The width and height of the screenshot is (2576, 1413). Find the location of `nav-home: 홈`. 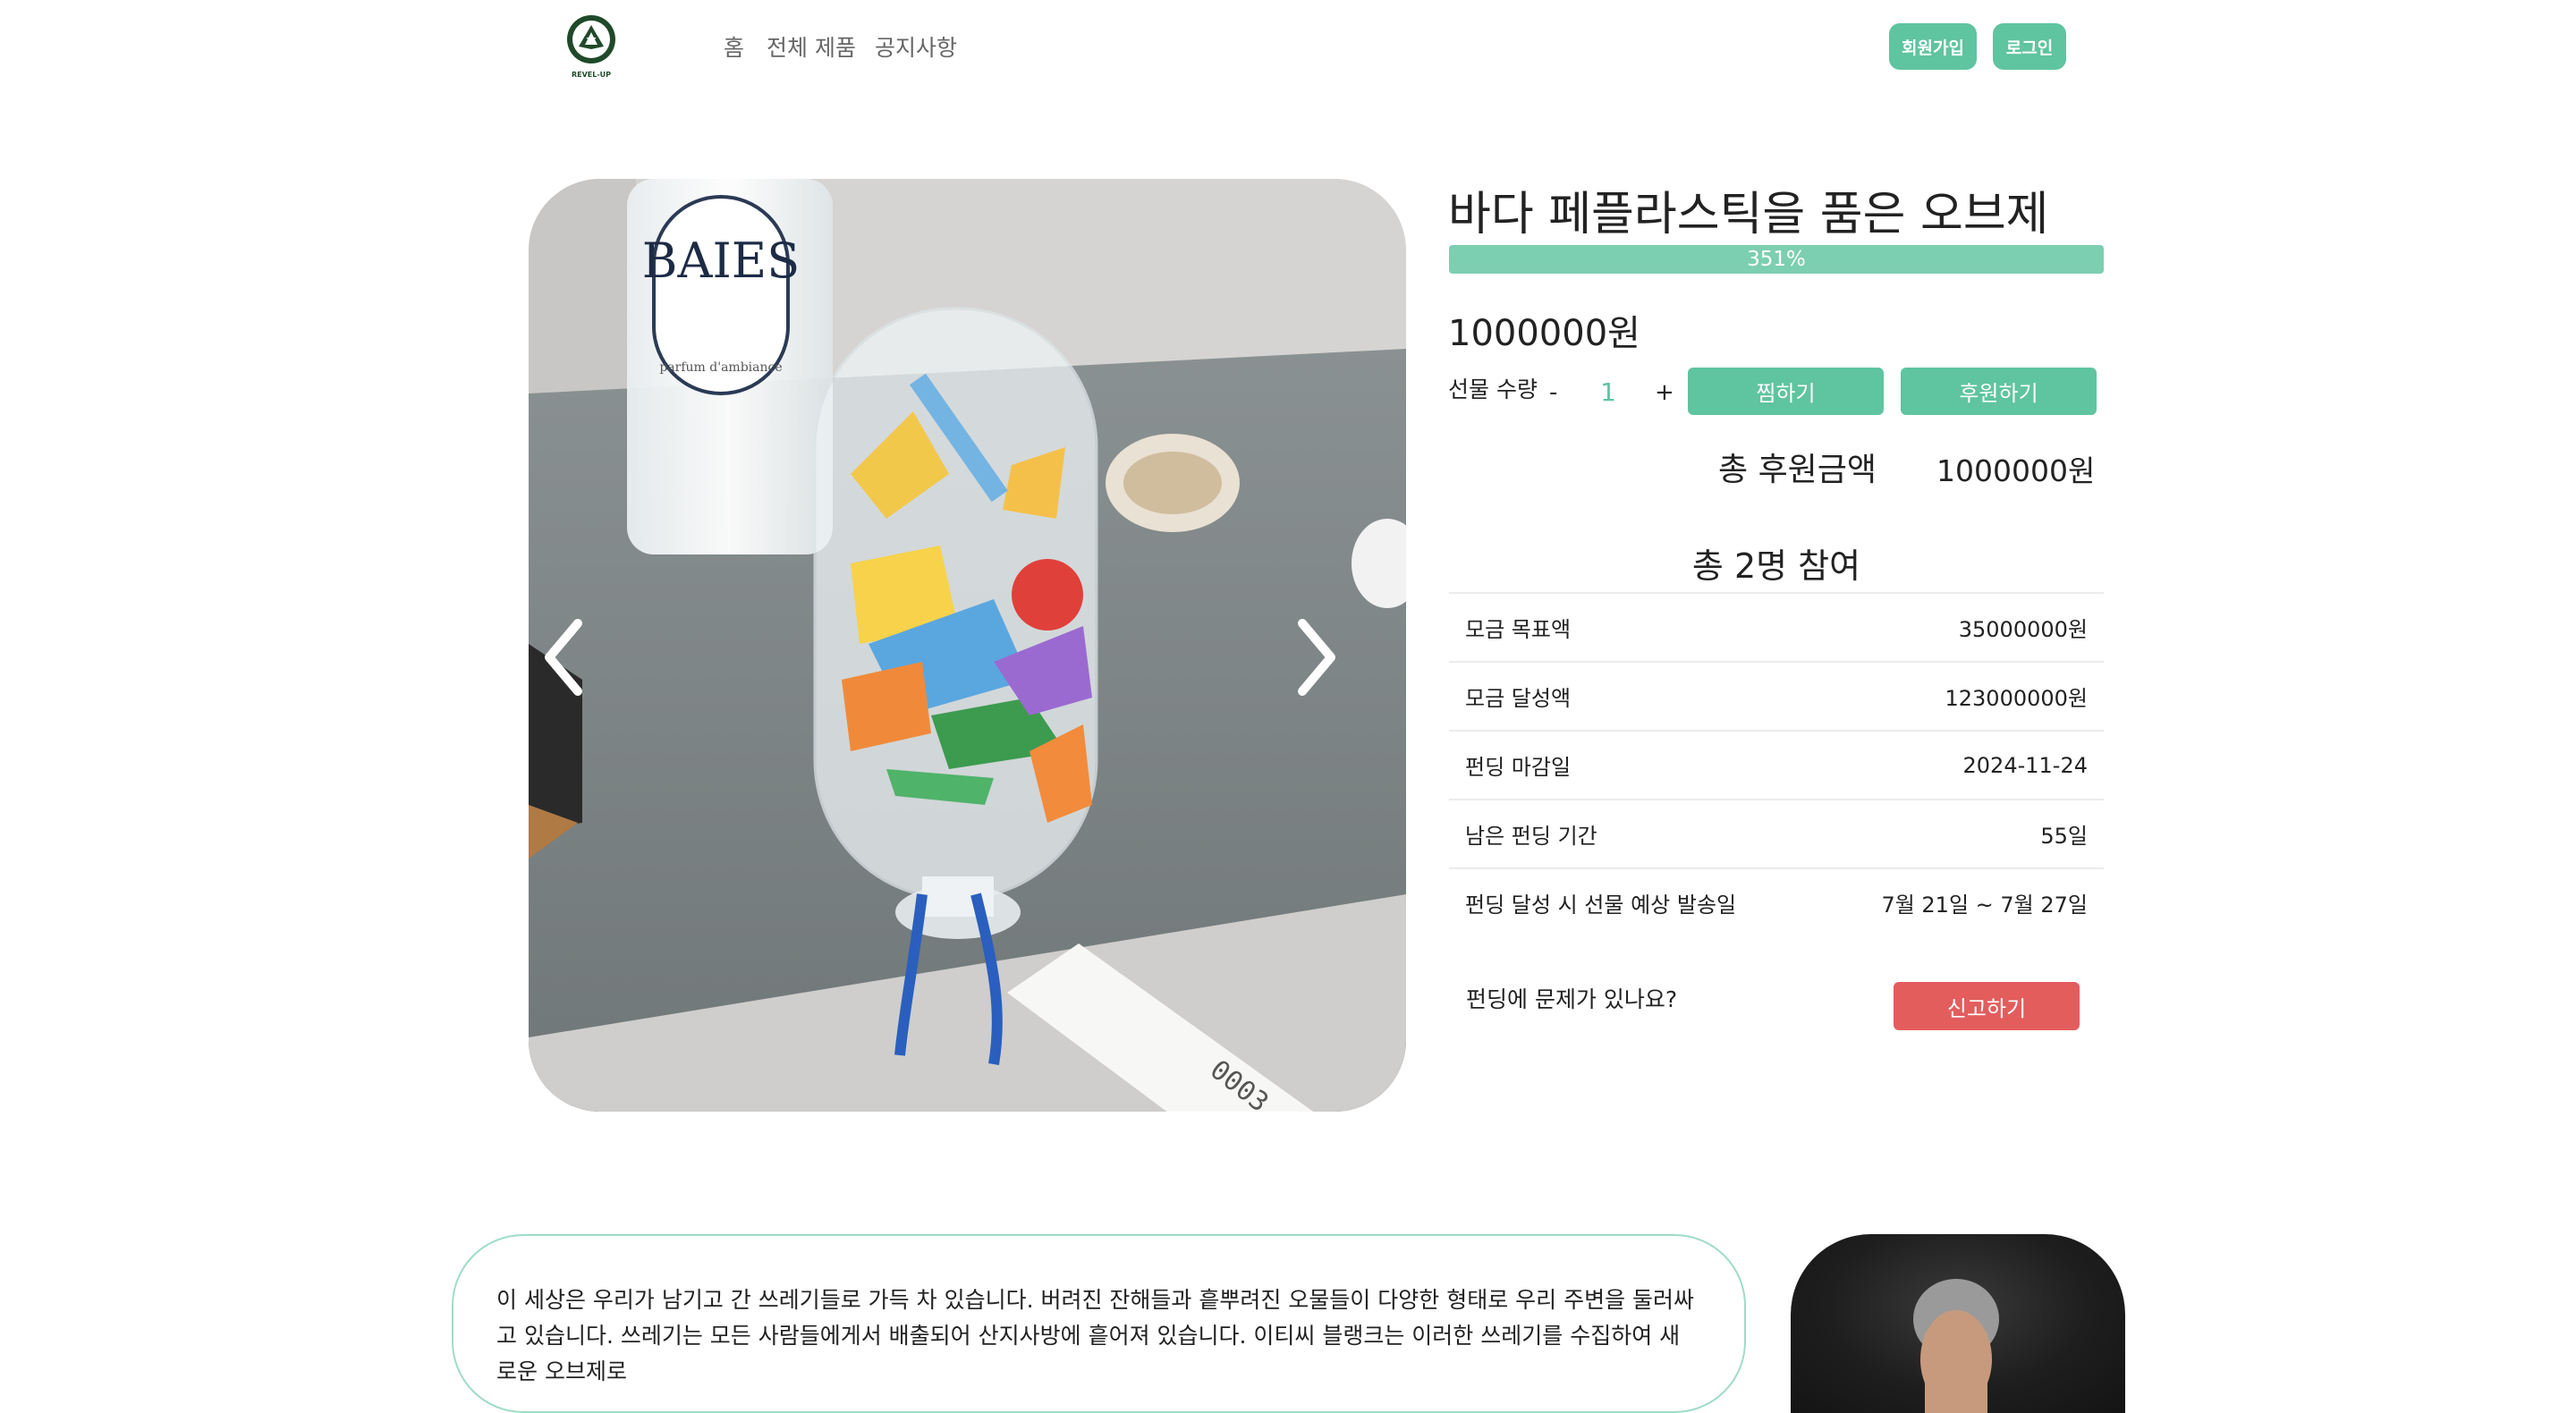

nav-home: 홈 is located at coordinates (734, 46).